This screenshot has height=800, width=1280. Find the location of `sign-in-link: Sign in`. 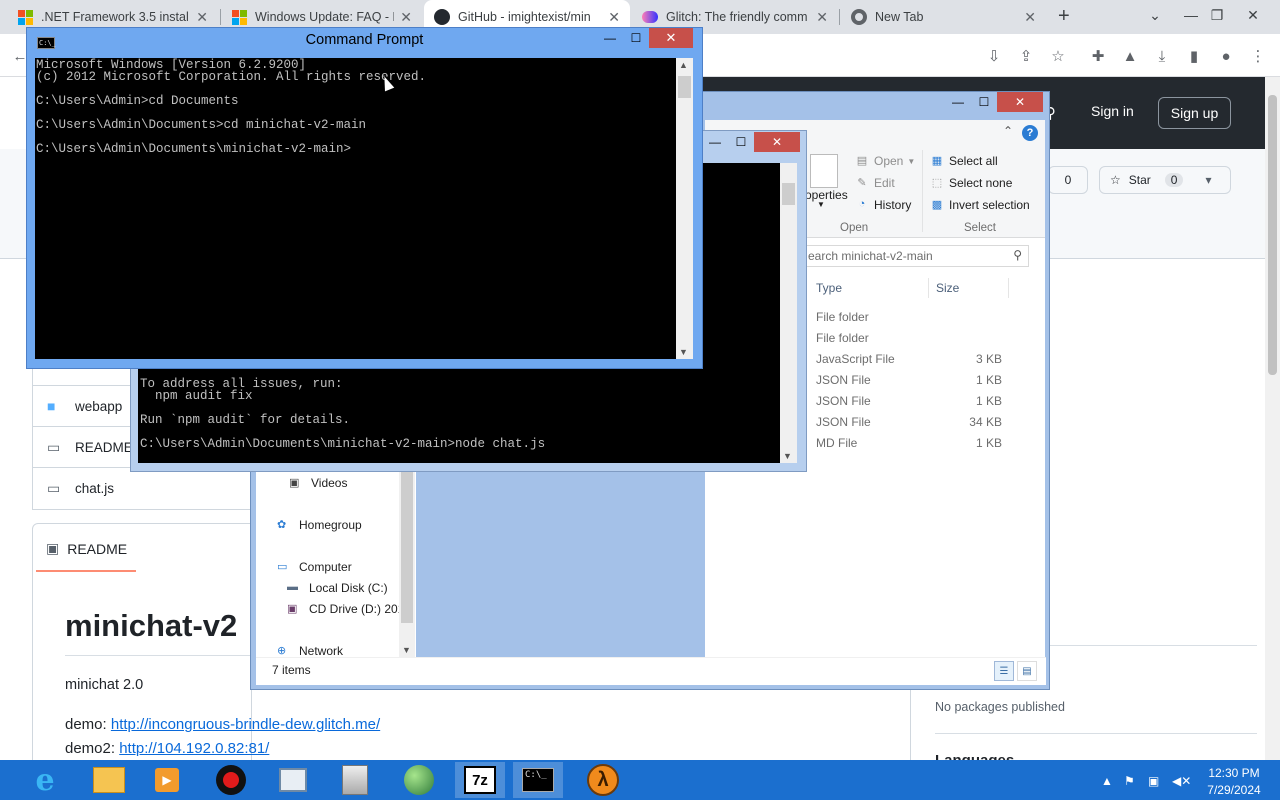

sign-in-link: Sign in is located at coordinates (1112, 111).